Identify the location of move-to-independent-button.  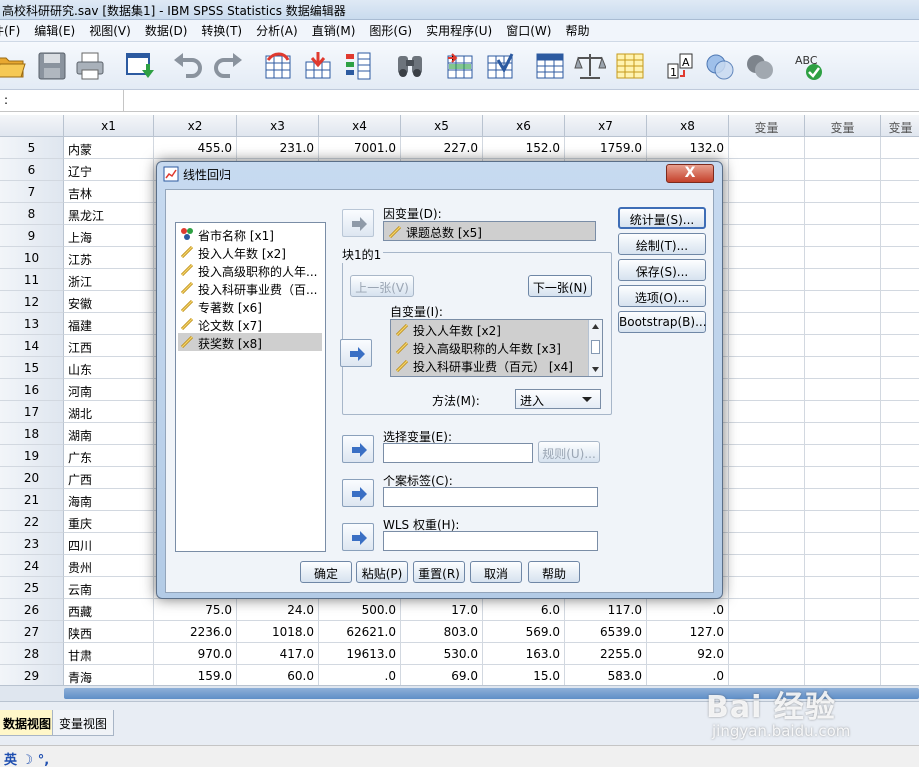
(356, 353).